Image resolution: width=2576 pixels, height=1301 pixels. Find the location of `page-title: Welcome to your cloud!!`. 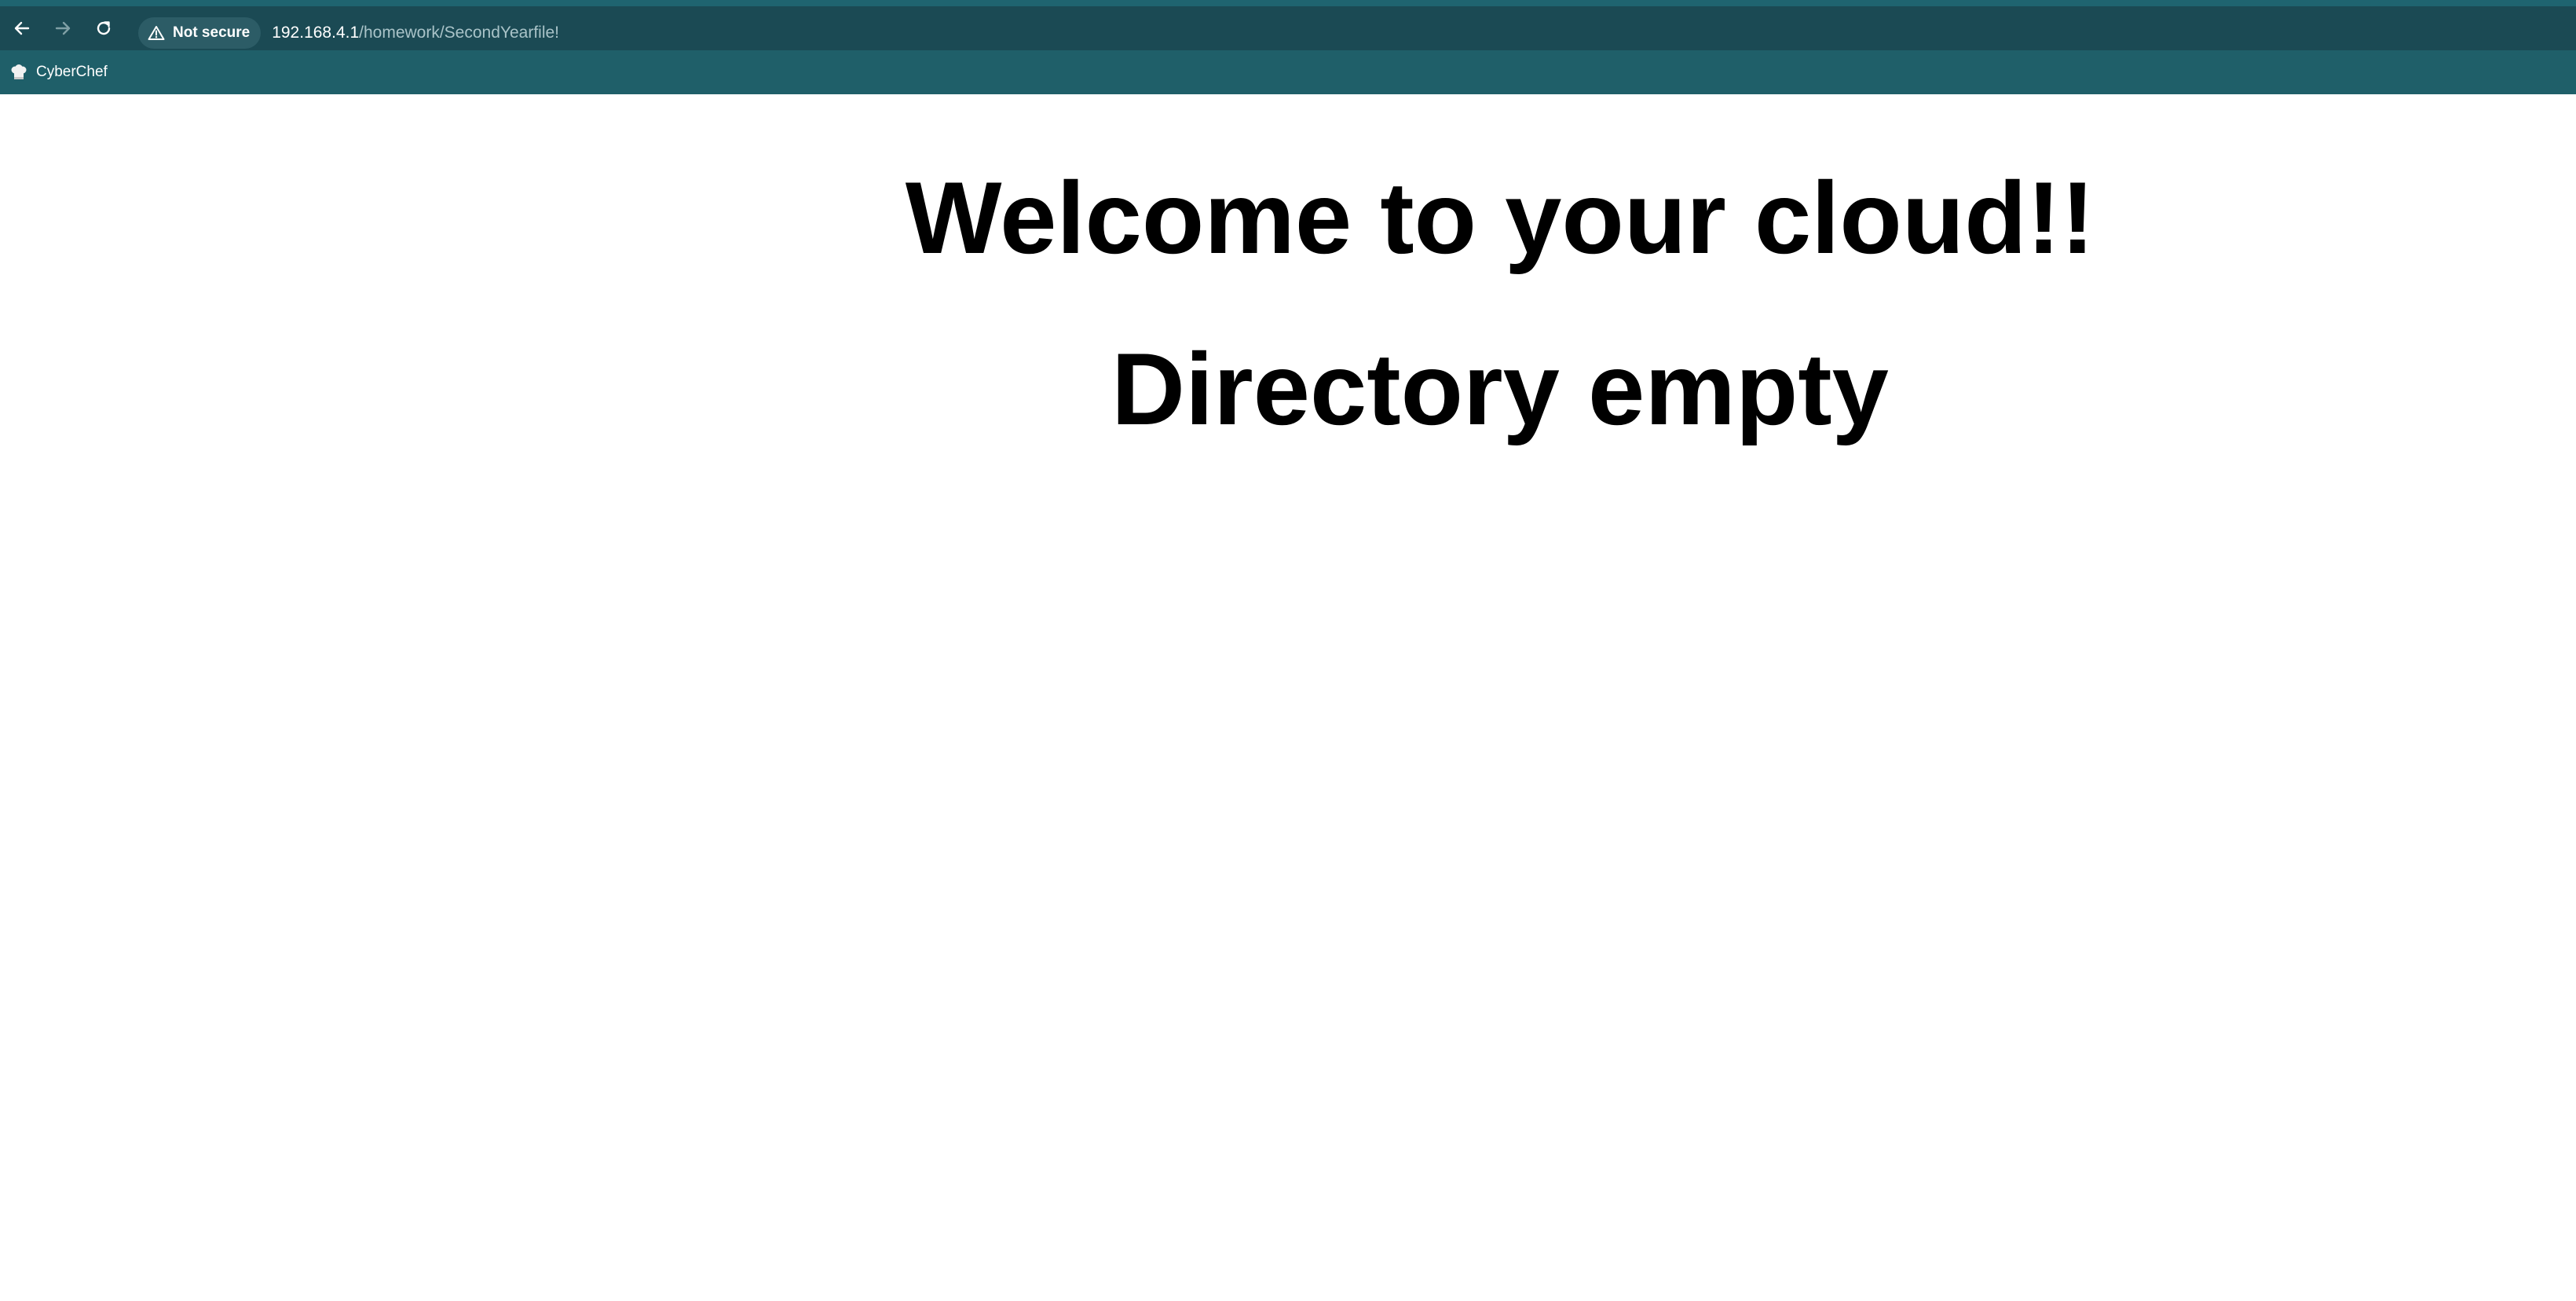

page-title: Welcome to your cloud!! is located at coordinates (1500, 218).